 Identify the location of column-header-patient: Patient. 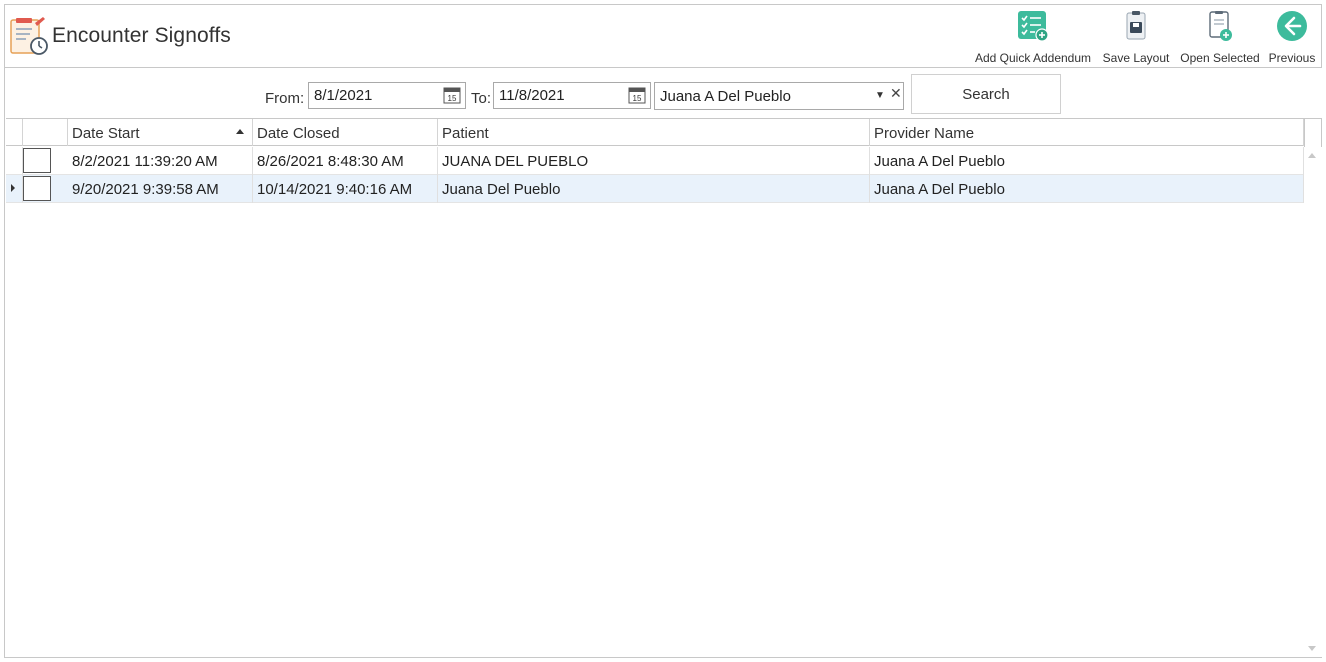
(654, 132).